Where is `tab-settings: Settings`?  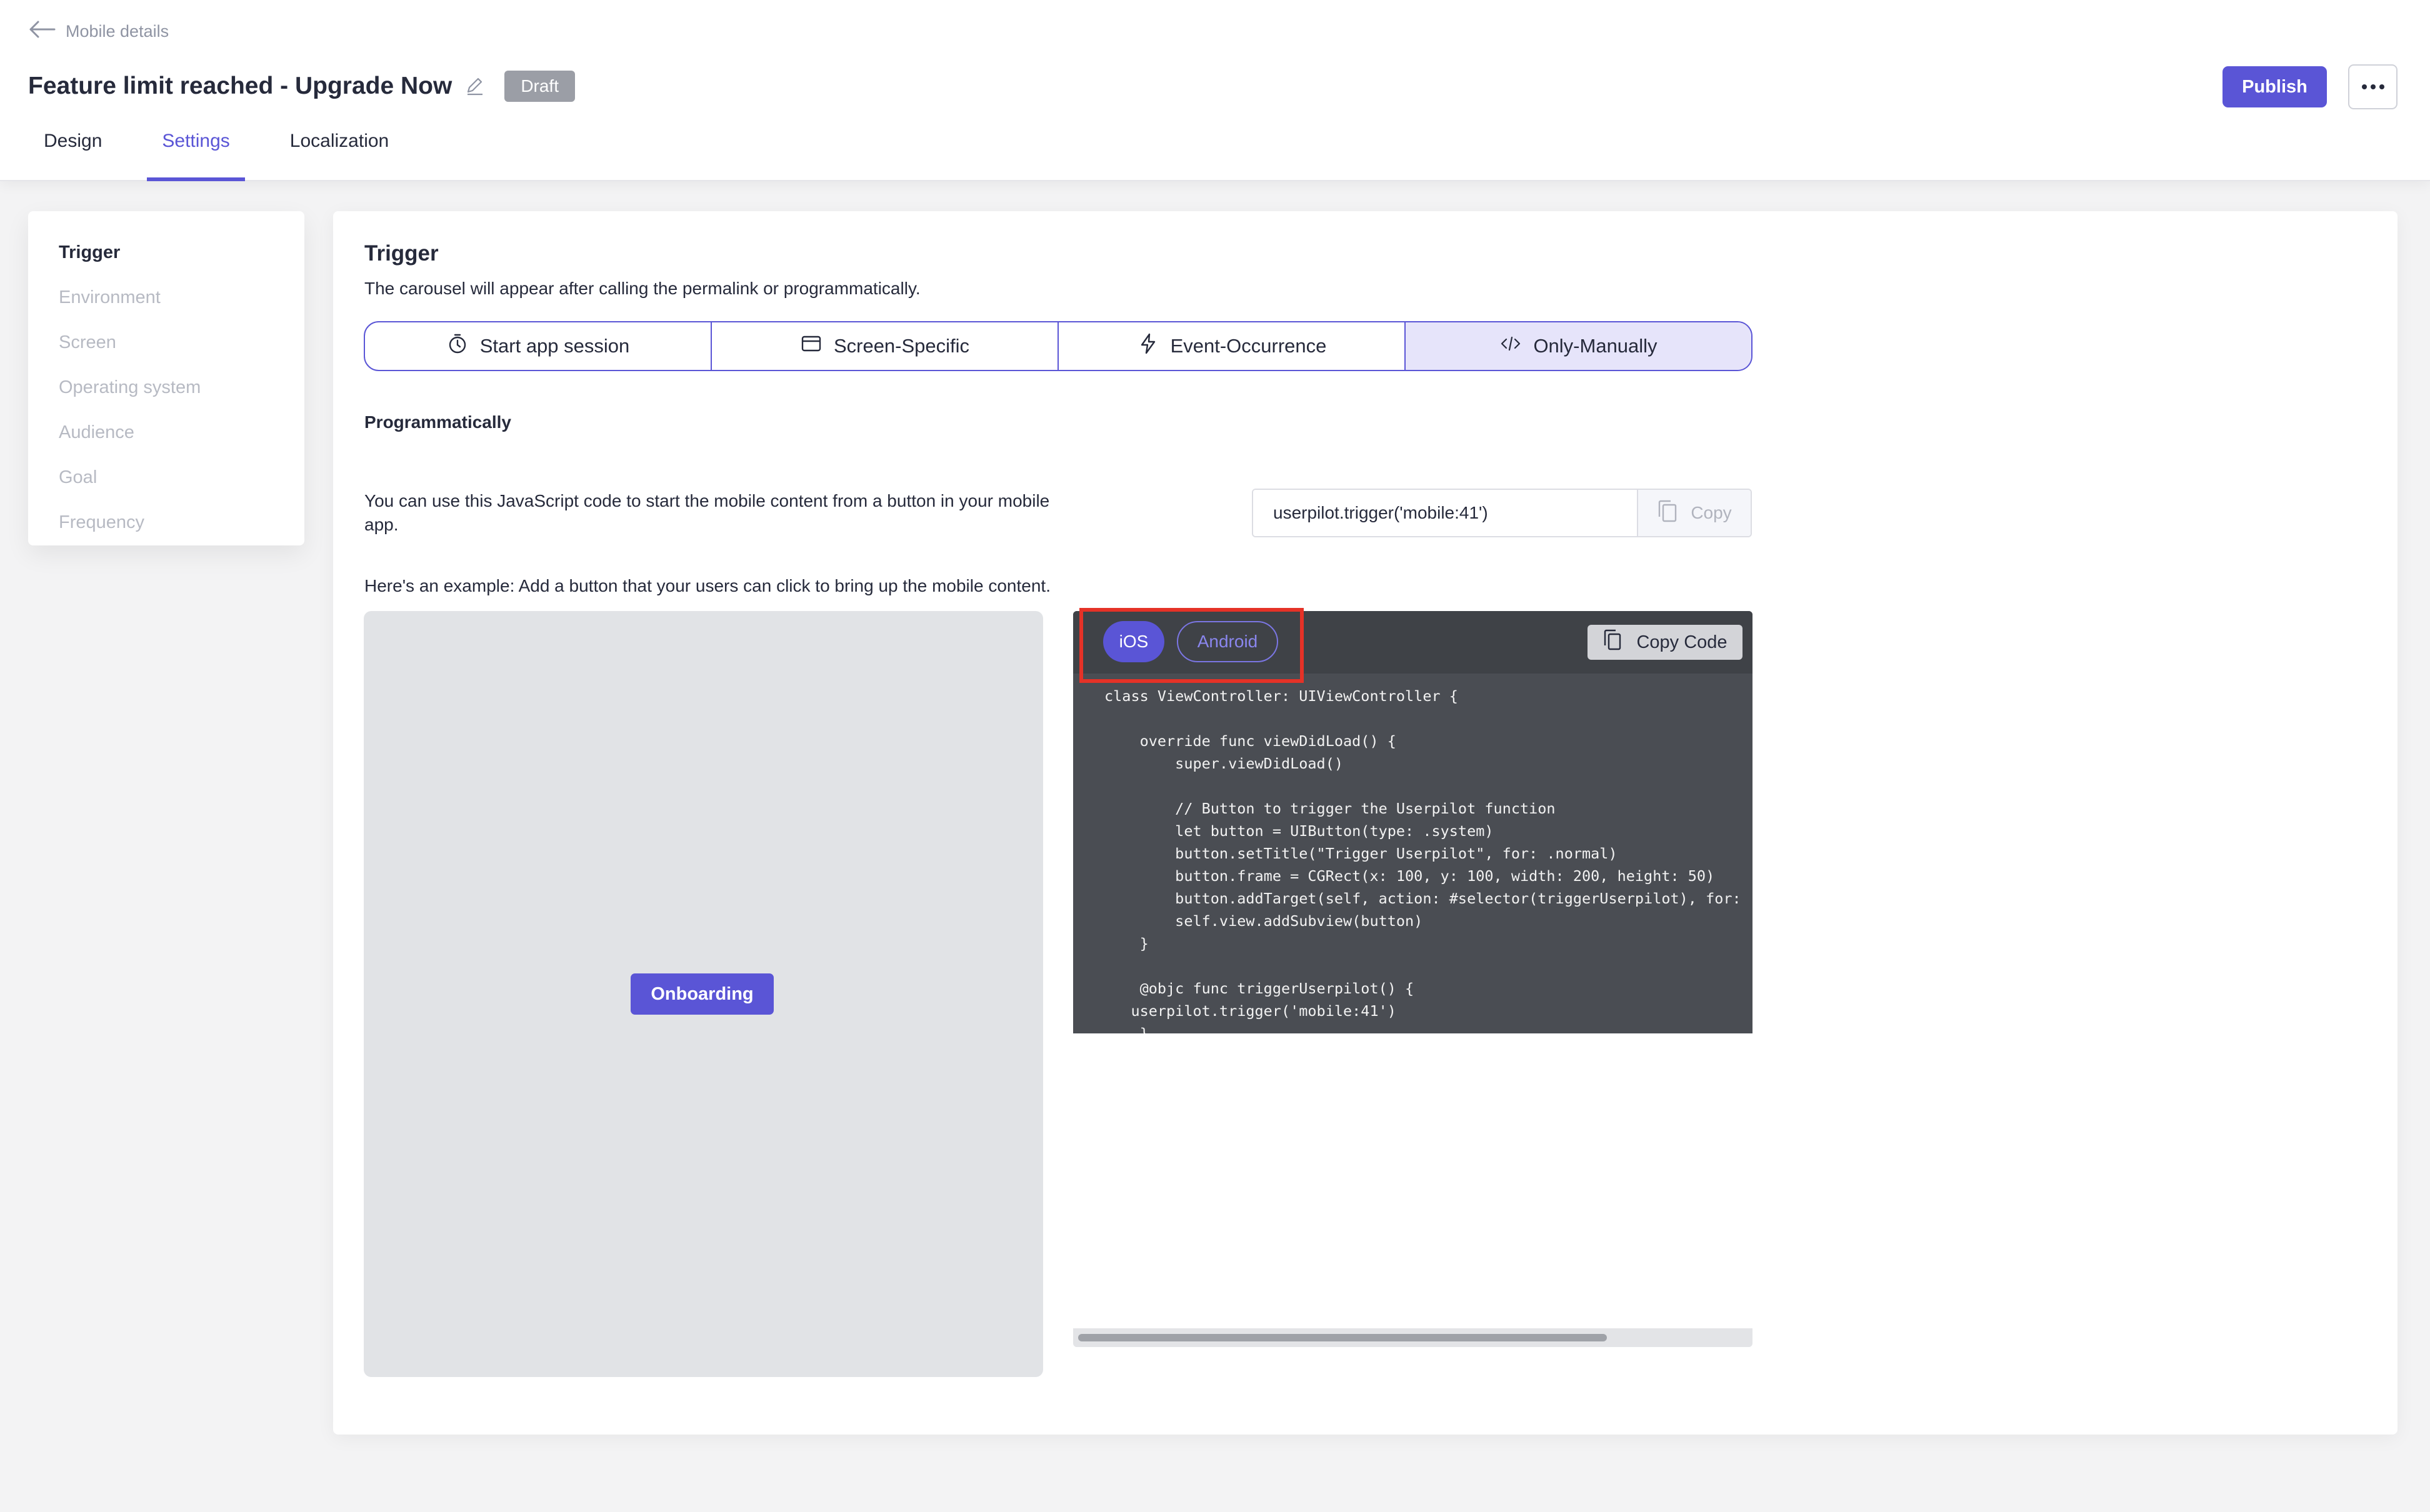 tab-settings: Settings is located at coordinates (197, 153).